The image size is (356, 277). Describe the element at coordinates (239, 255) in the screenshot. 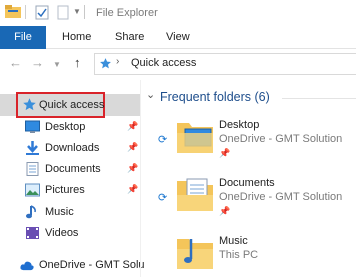

I see `folder-location: This PC` at that location.